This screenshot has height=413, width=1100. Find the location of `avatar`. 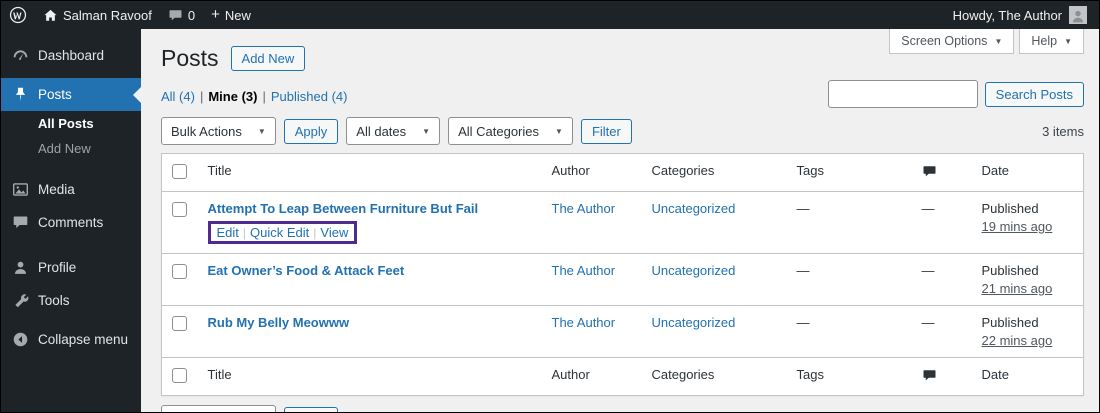

avatar is located at coordinates (1078, 15).